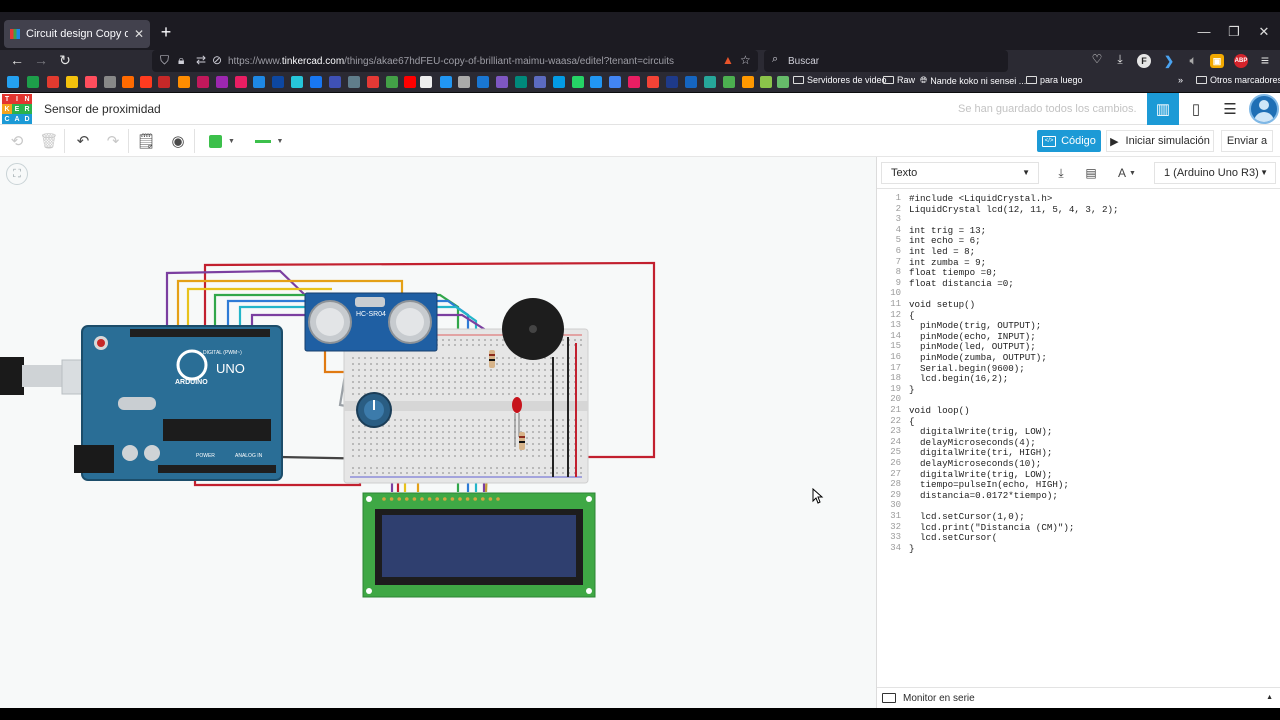 This screenshot has width=1280, height=720. What do you see at coordinates (840, 80) in the screenshot?
I see `bookmark-folder: Servidores de video` at bounding box center [840, 80].